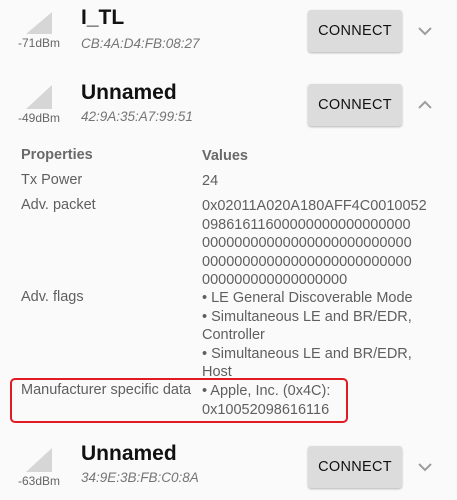 The width and height of the screenshot is (457, 500). What do you see at coordinates (140, 43) in the screenshot?
I see `device-mac: CB:4A:D4:FB:08:27` at bounding box center [140, 43].